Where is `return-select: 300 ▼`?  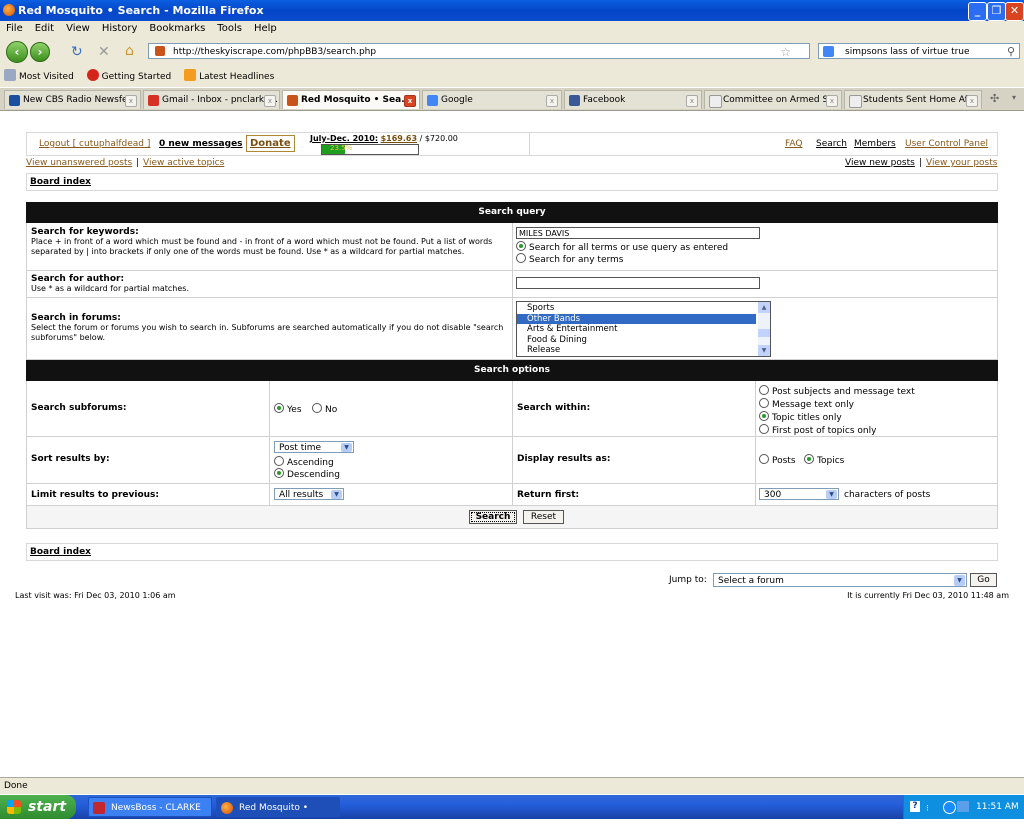 return-select: 300 ▼ is located at coordinates (799, 494).